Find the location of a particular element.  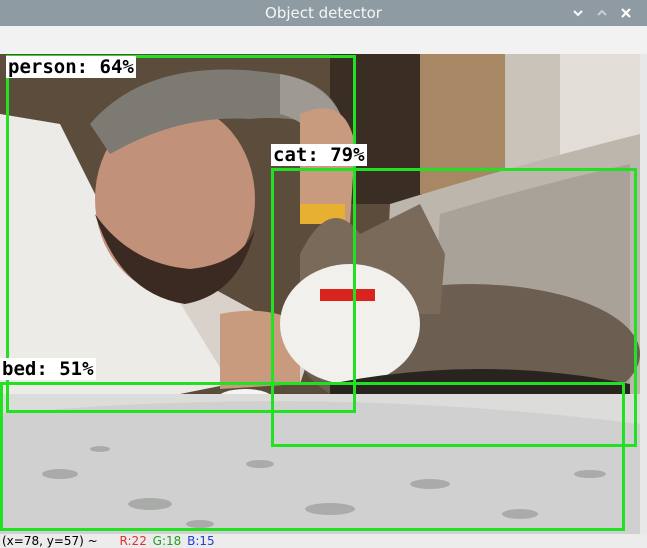

detection-label-cat: cat: 79% is located at coordinates (319, 155).